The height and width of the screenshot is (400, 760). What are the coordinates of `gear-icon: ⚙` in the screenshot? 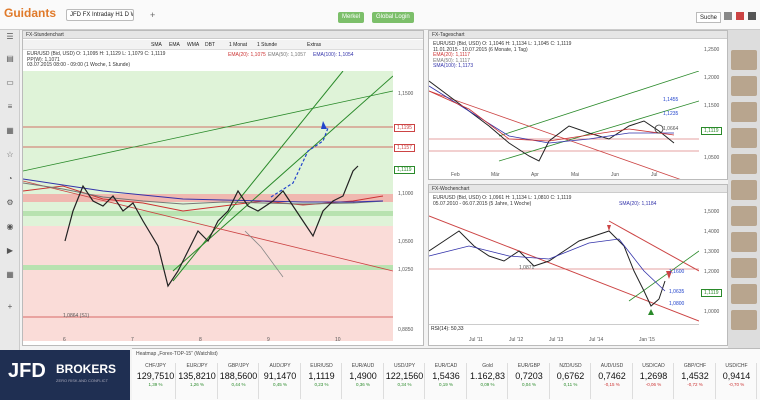 It's located at (10, 203).